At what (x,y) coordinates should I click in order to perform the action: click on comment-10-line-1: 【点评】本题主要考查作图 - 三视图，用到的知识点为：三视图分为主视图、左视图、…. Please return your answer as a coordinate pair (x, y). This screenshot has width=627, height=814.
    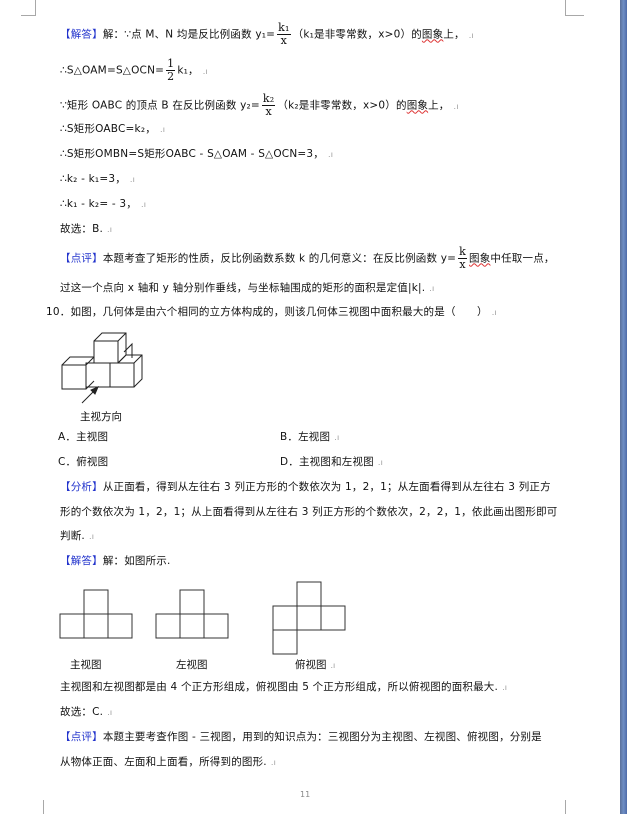
    Looking at the image, I should click on (301, 737).